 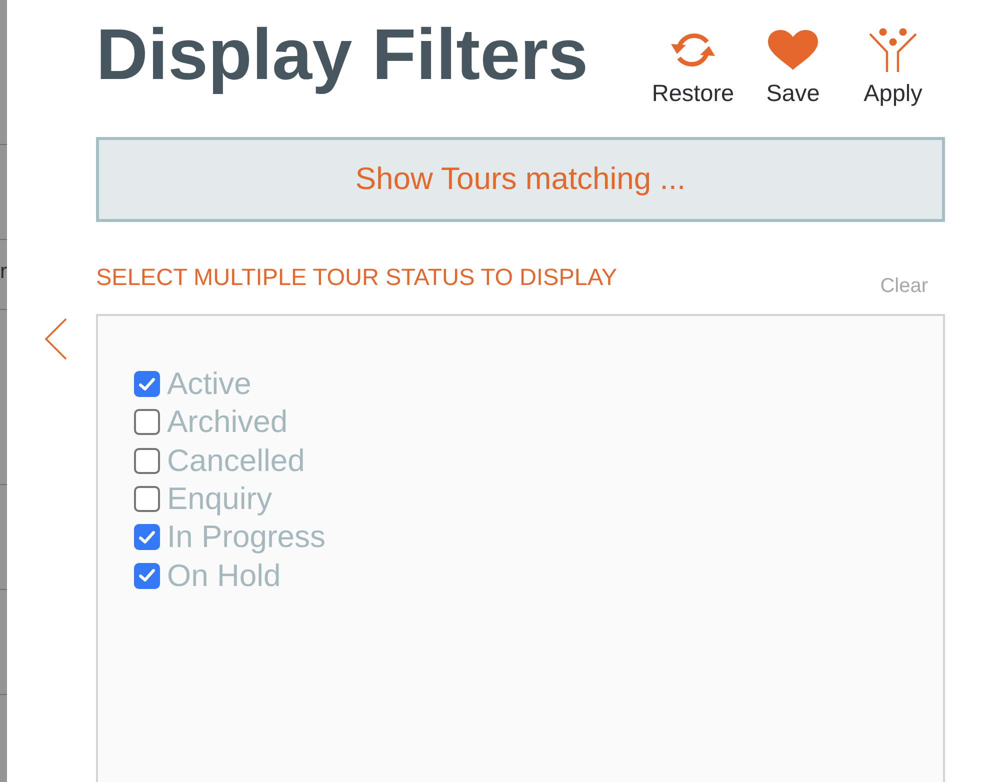 What do you see at coordinates (209, 384) in the screenshot?
I see `checkbox-label: Active` at bounding box center [209, 384].